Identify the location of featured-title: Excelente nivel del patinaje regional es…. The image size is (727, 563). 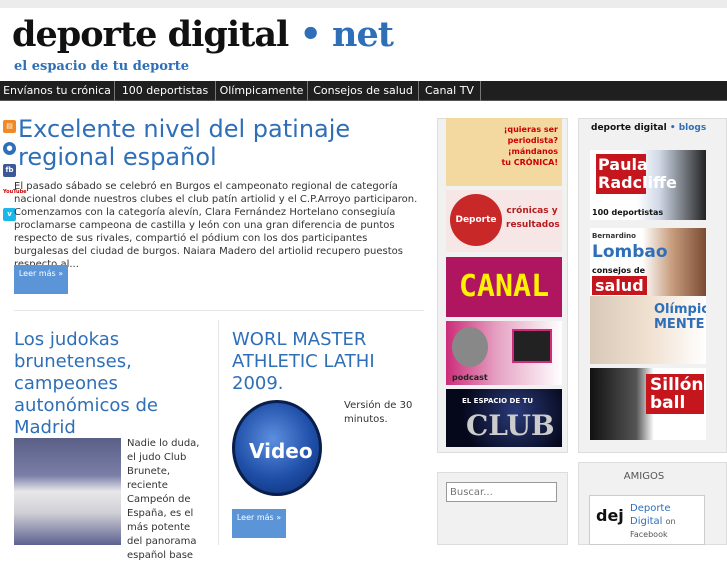
(218, 143).